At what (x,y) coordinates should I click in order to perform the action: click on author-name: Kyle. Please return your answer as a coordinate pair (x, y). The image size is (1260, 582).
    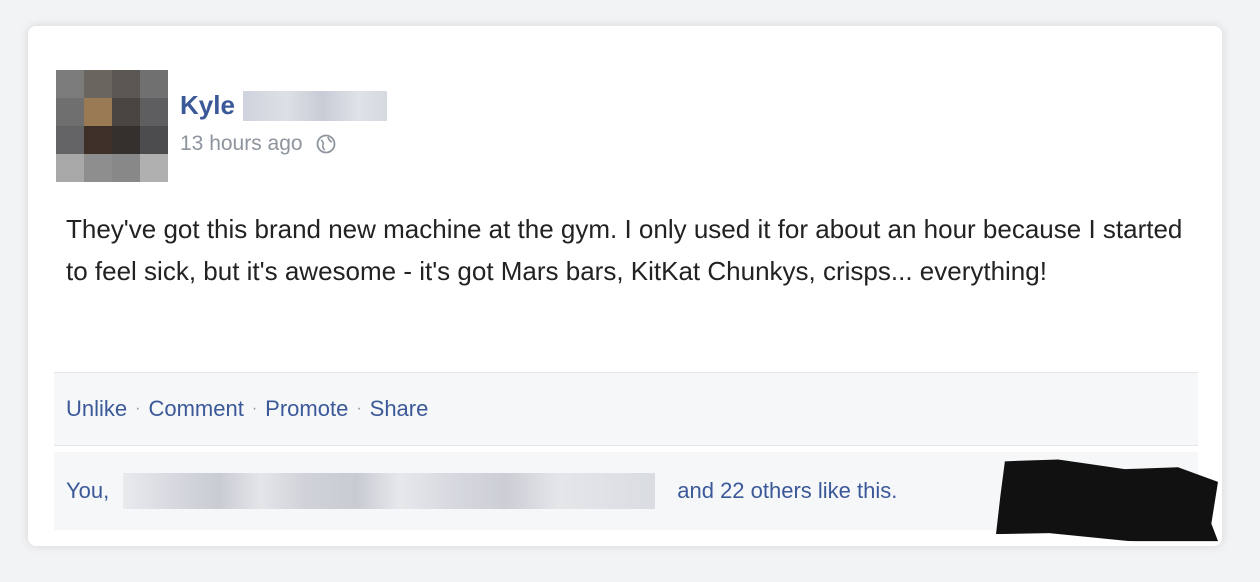
    Looking at the image, I should click on (207, 105).